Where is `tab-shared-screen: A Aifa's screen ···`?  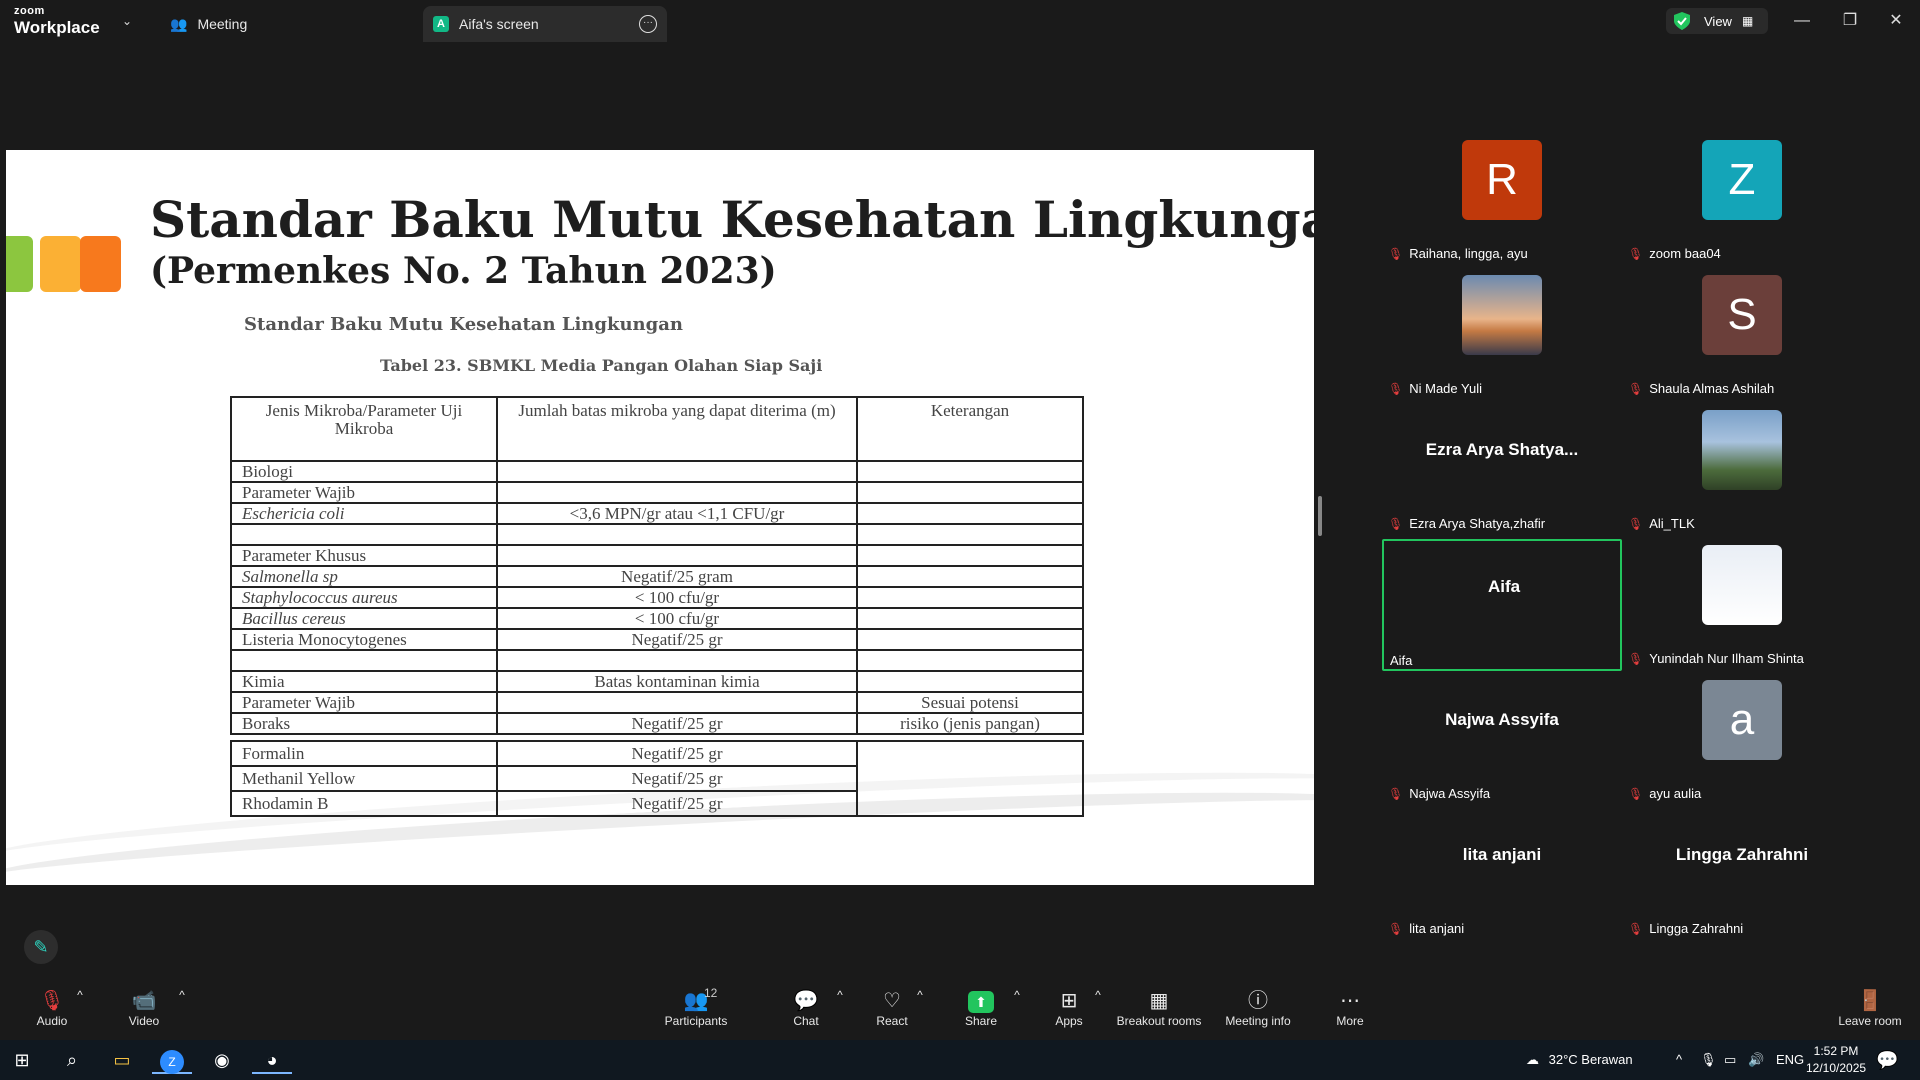 tab-shared-screen: A Aifa's screen ··· is located at coordinates (545, 24).